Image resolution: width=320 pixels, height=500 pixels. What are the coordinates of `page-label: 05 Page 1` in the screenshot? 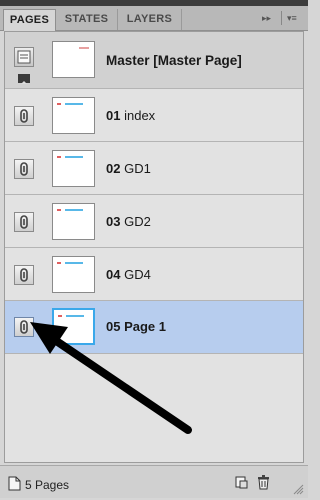 It's located at (136, 326).